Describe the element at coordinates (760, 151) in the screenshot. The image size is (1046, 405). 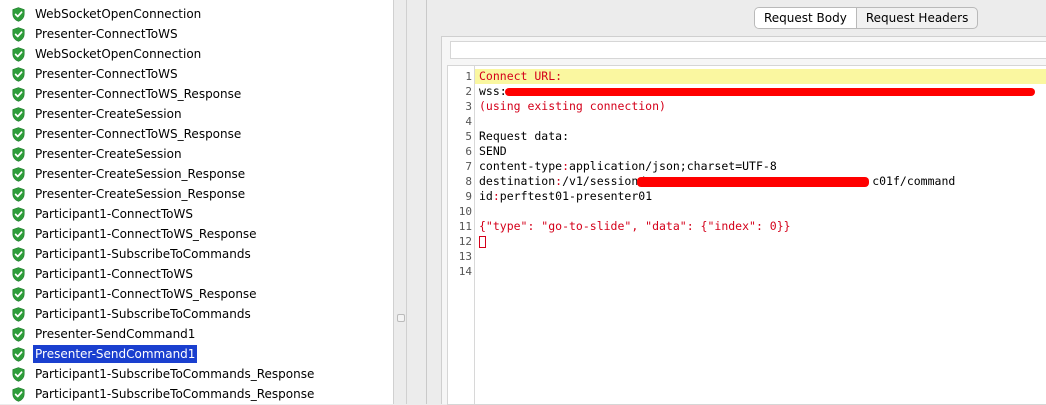
I see `editor-line-6: SEND` at that location.